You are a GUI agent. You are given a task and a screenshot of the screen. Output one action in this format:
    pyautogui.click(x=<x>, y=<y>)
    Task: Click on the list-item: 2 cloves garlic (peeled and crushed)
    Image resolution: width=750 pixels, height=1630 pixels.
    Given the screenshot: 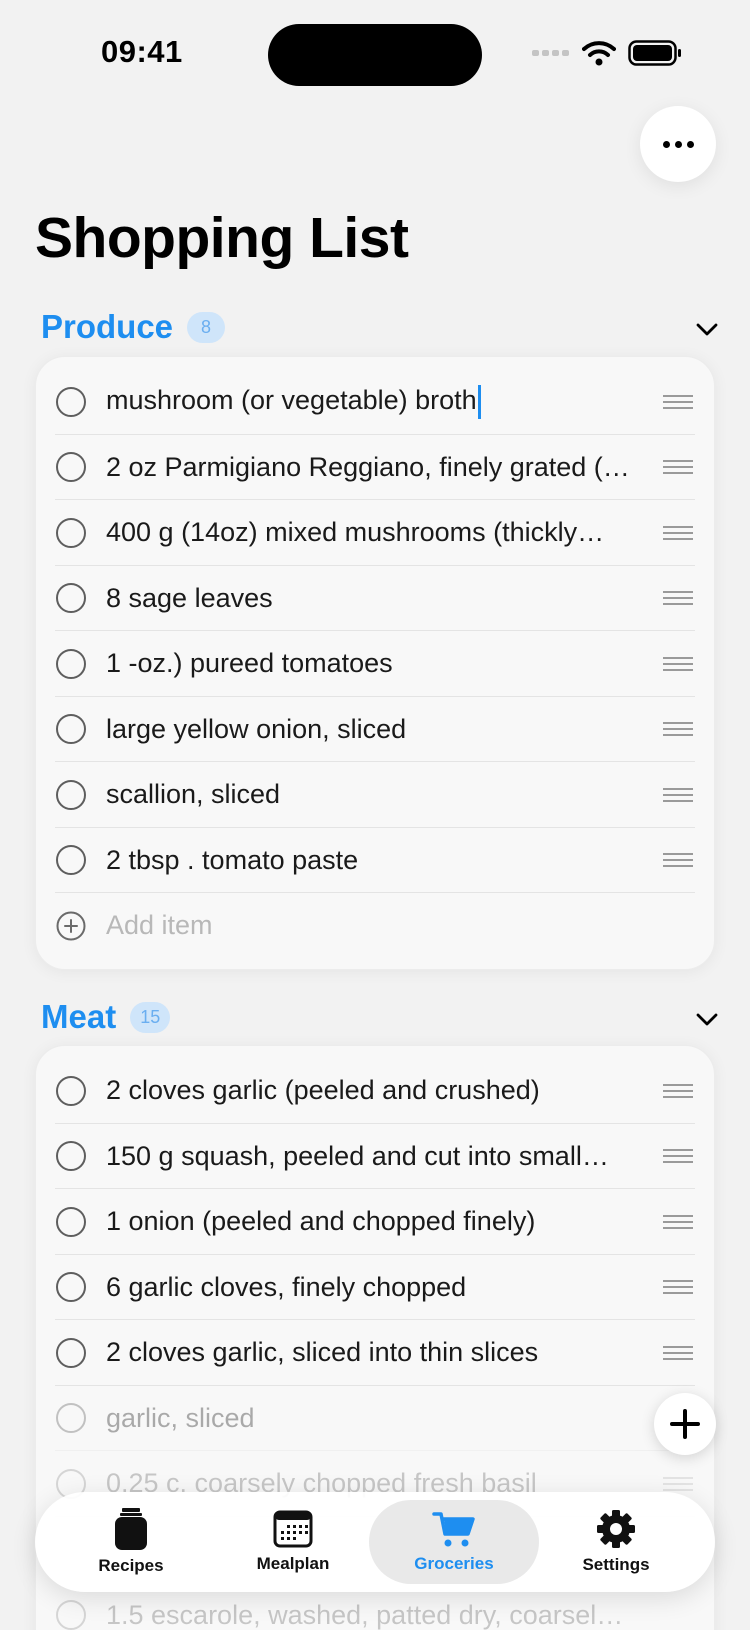 What is the action you would take?
    pyautogui.click(x=375, y=1091)
    